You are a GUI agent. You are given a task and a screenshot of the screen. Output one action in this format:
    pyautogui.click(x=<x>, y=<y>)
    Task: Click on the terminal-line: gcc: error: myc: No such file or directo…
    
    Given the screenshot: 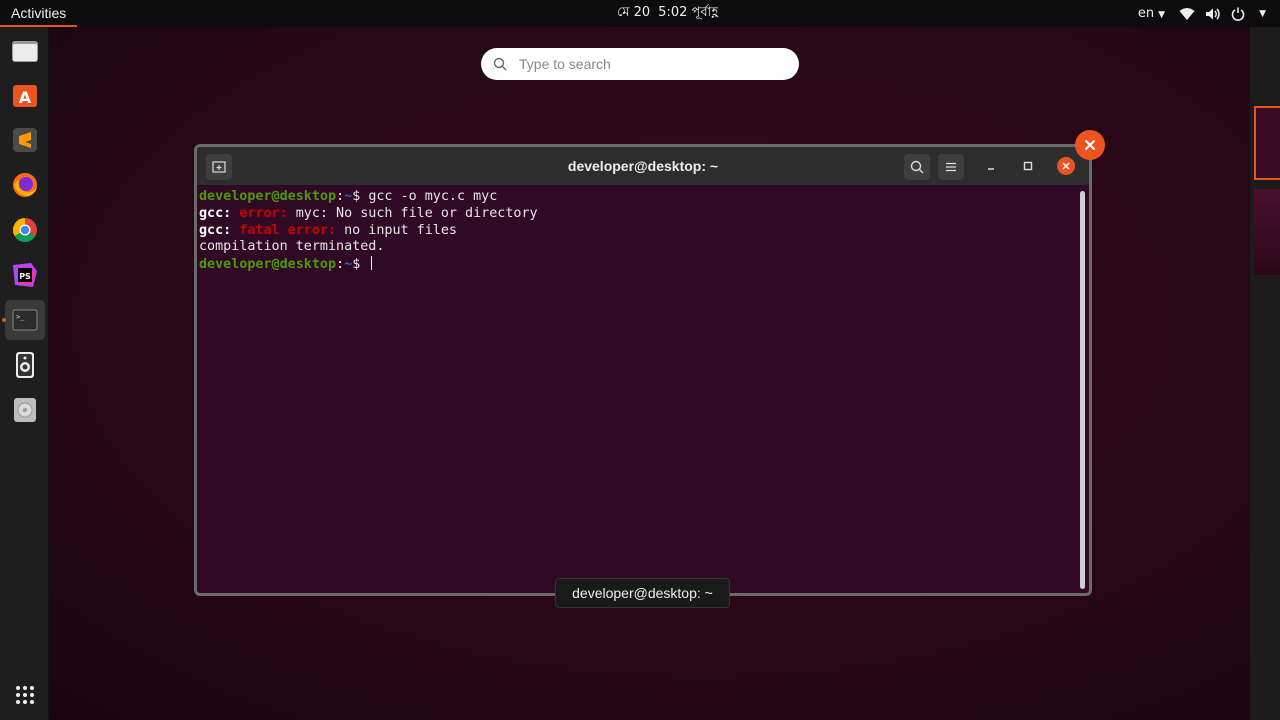 What is the action you would take?
    pyautogui.click(x=368, y=213)
    